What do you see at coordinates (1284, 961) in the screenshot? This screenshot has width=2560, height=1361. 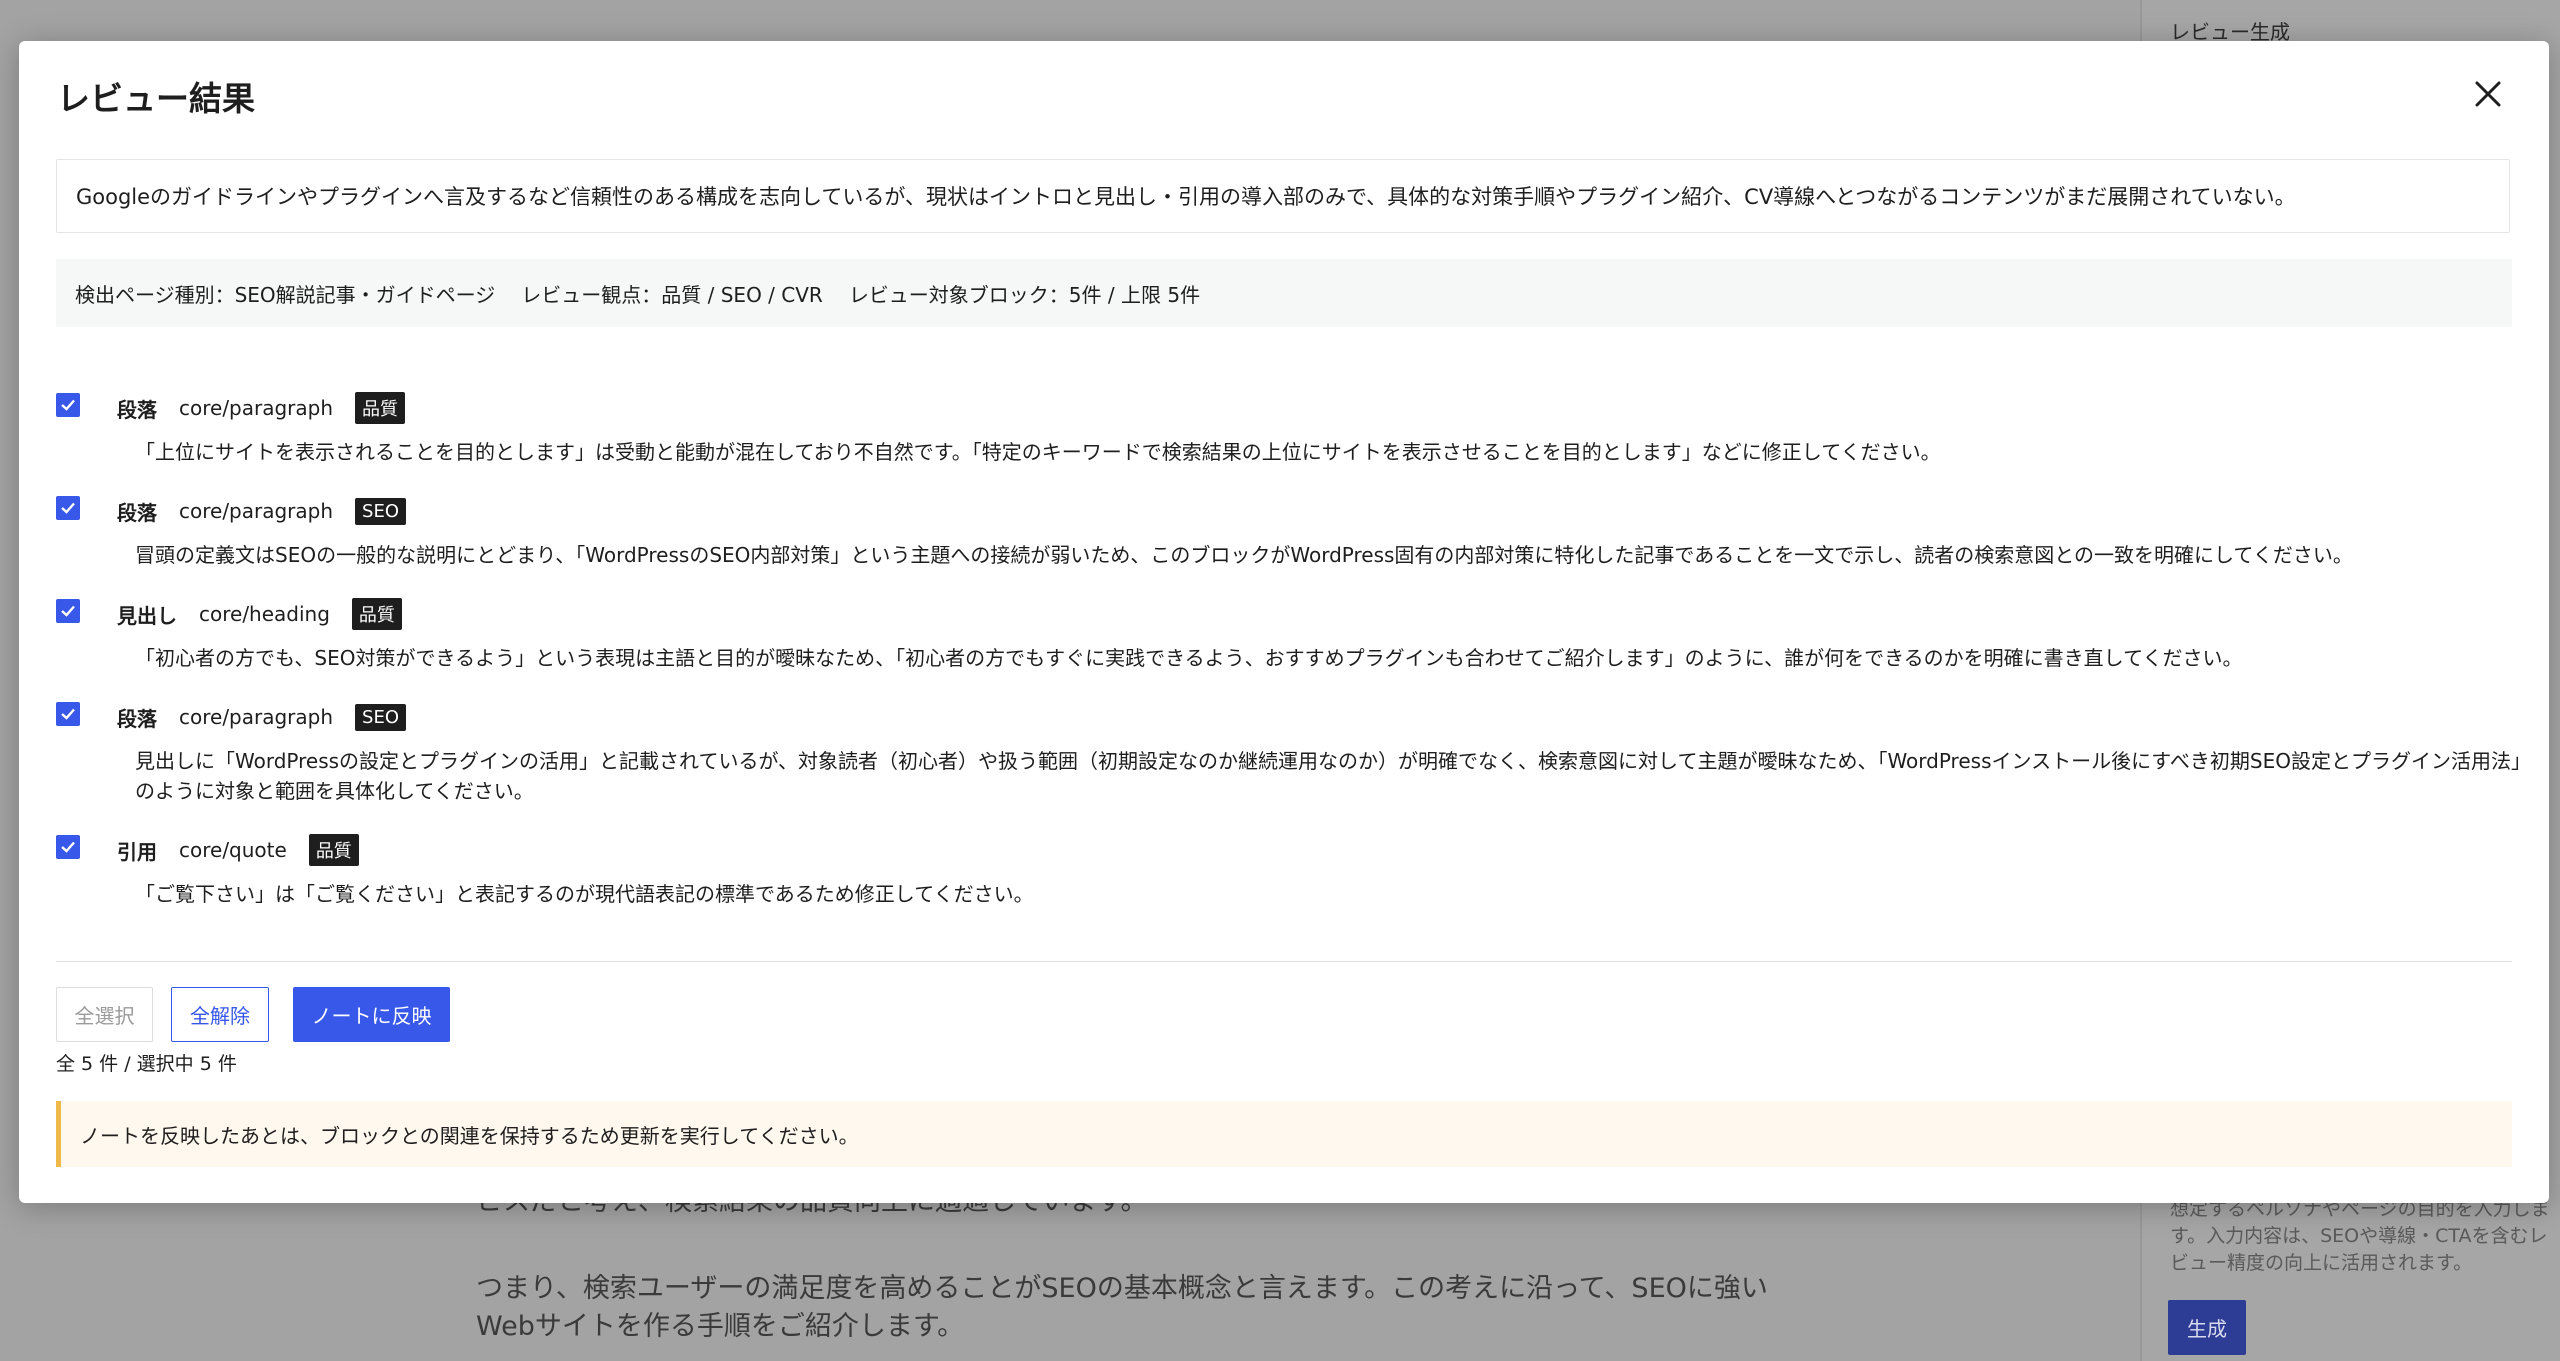 I see `divider` at bounding box center [1284, 961].